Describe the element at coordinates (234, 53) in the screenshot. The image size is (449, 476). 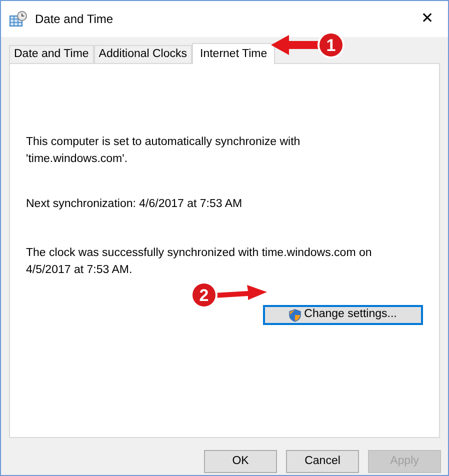
I see `tab: Internet Time` at that location.